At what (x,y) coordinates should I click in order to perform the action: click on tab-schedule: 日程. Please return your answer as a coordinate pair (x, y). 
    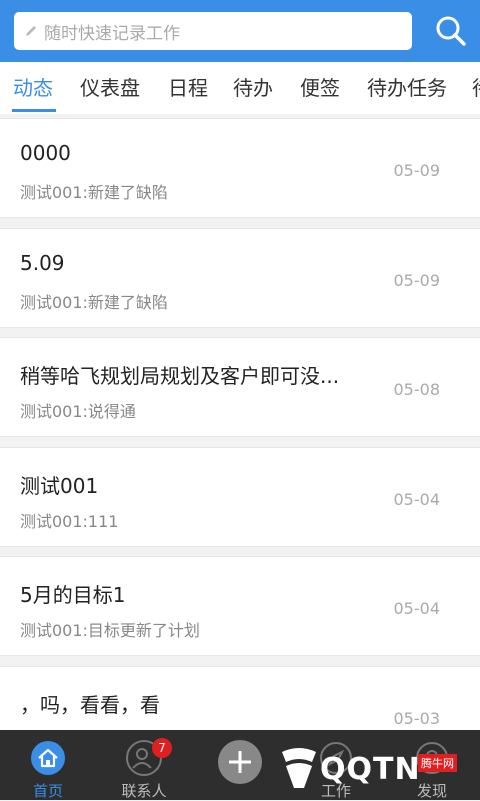
    Looking at the image, I should click on (188, 88).